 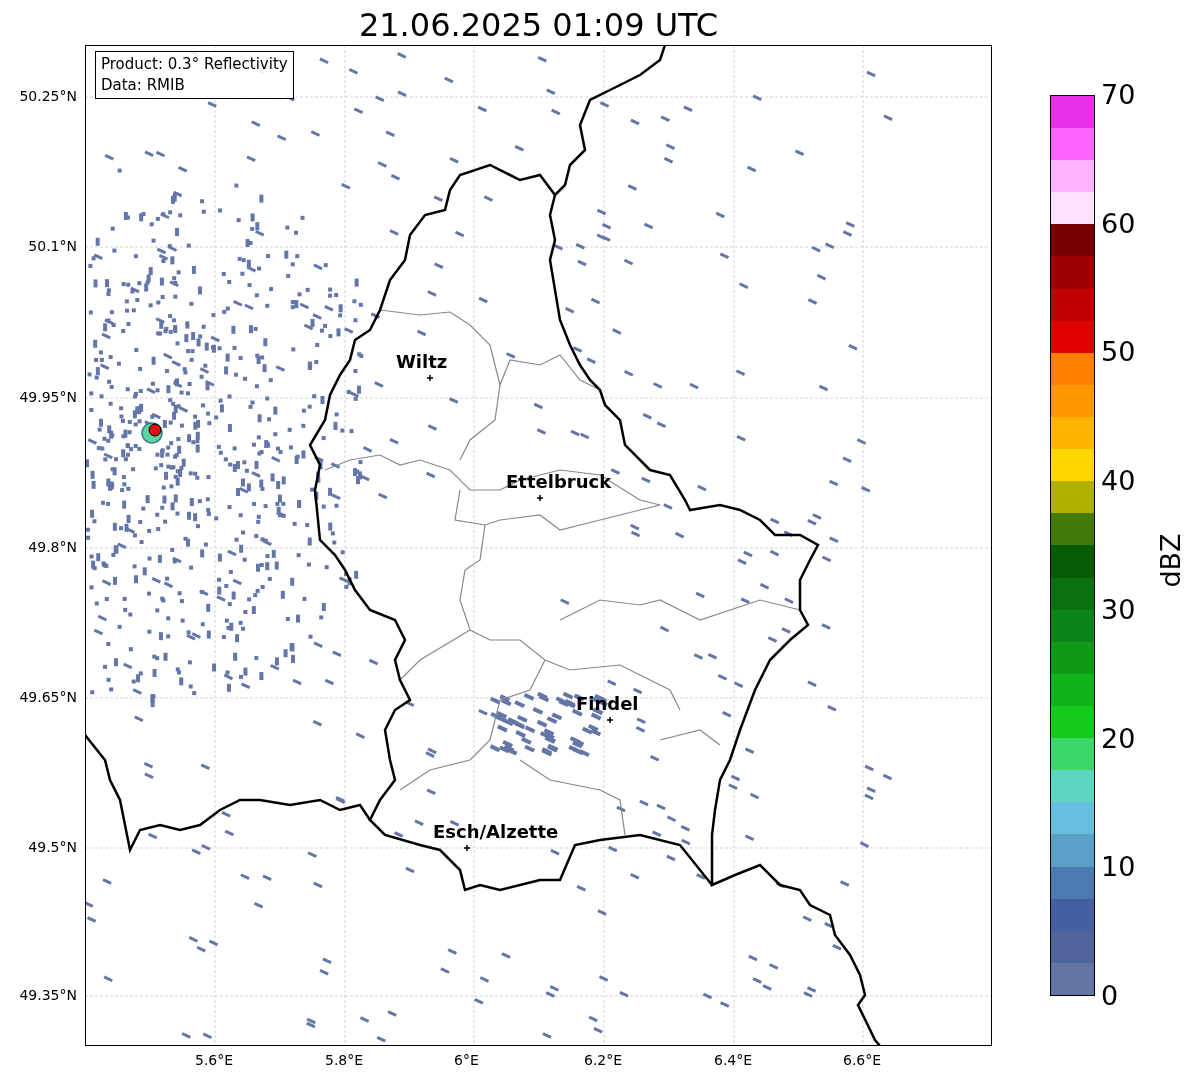 I want to click on latitude-label: 49.5°N, so click(x=52, y=847).